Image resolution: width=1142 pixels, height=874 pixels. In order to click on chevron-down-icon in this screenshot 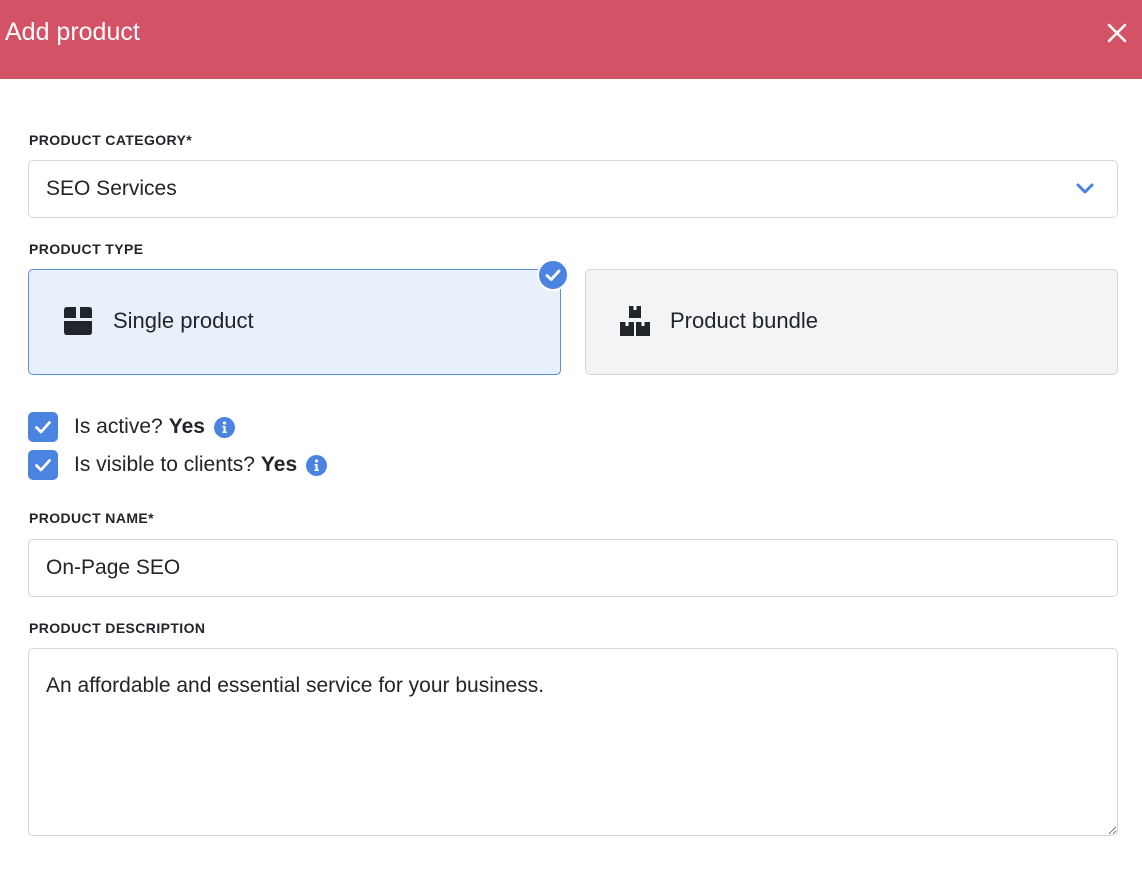, I will do `click(1085, 188)`.